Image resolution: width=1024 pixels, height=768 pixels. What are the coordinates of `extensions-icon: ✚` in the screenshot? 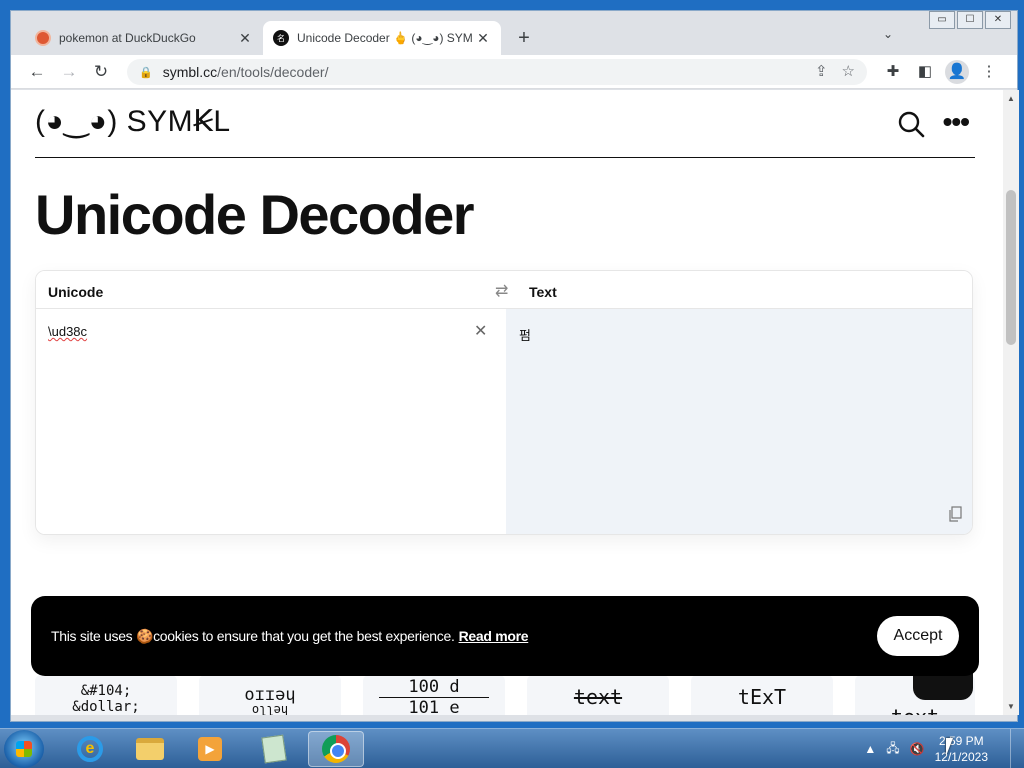 It's located at (893, 72).